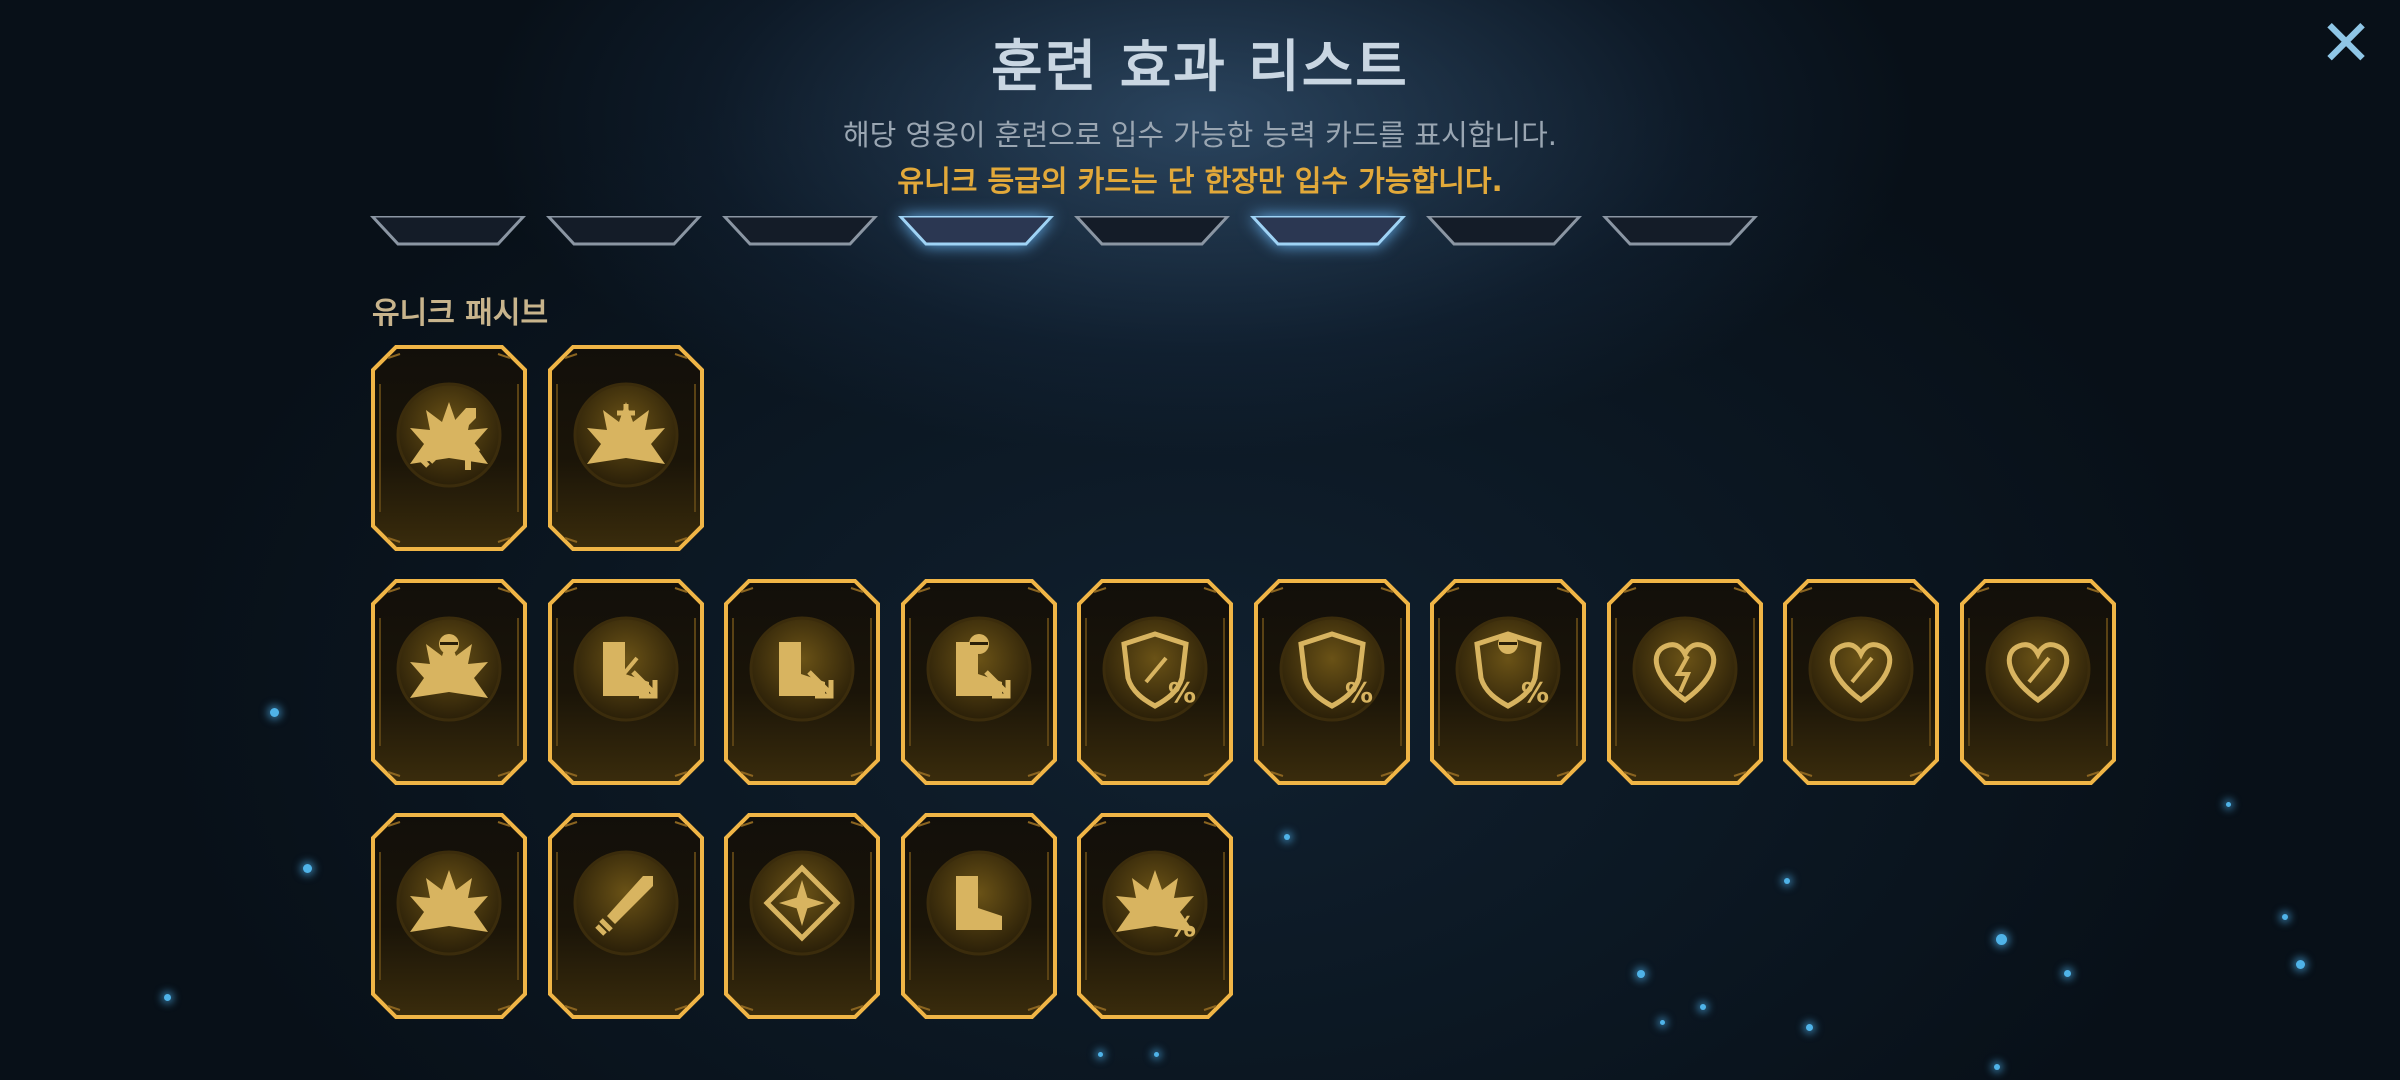  What do you see at coordinates (626, 669) in the screenshot?
I see `boot-sword-down-icon` at bounding box center [626, 669].